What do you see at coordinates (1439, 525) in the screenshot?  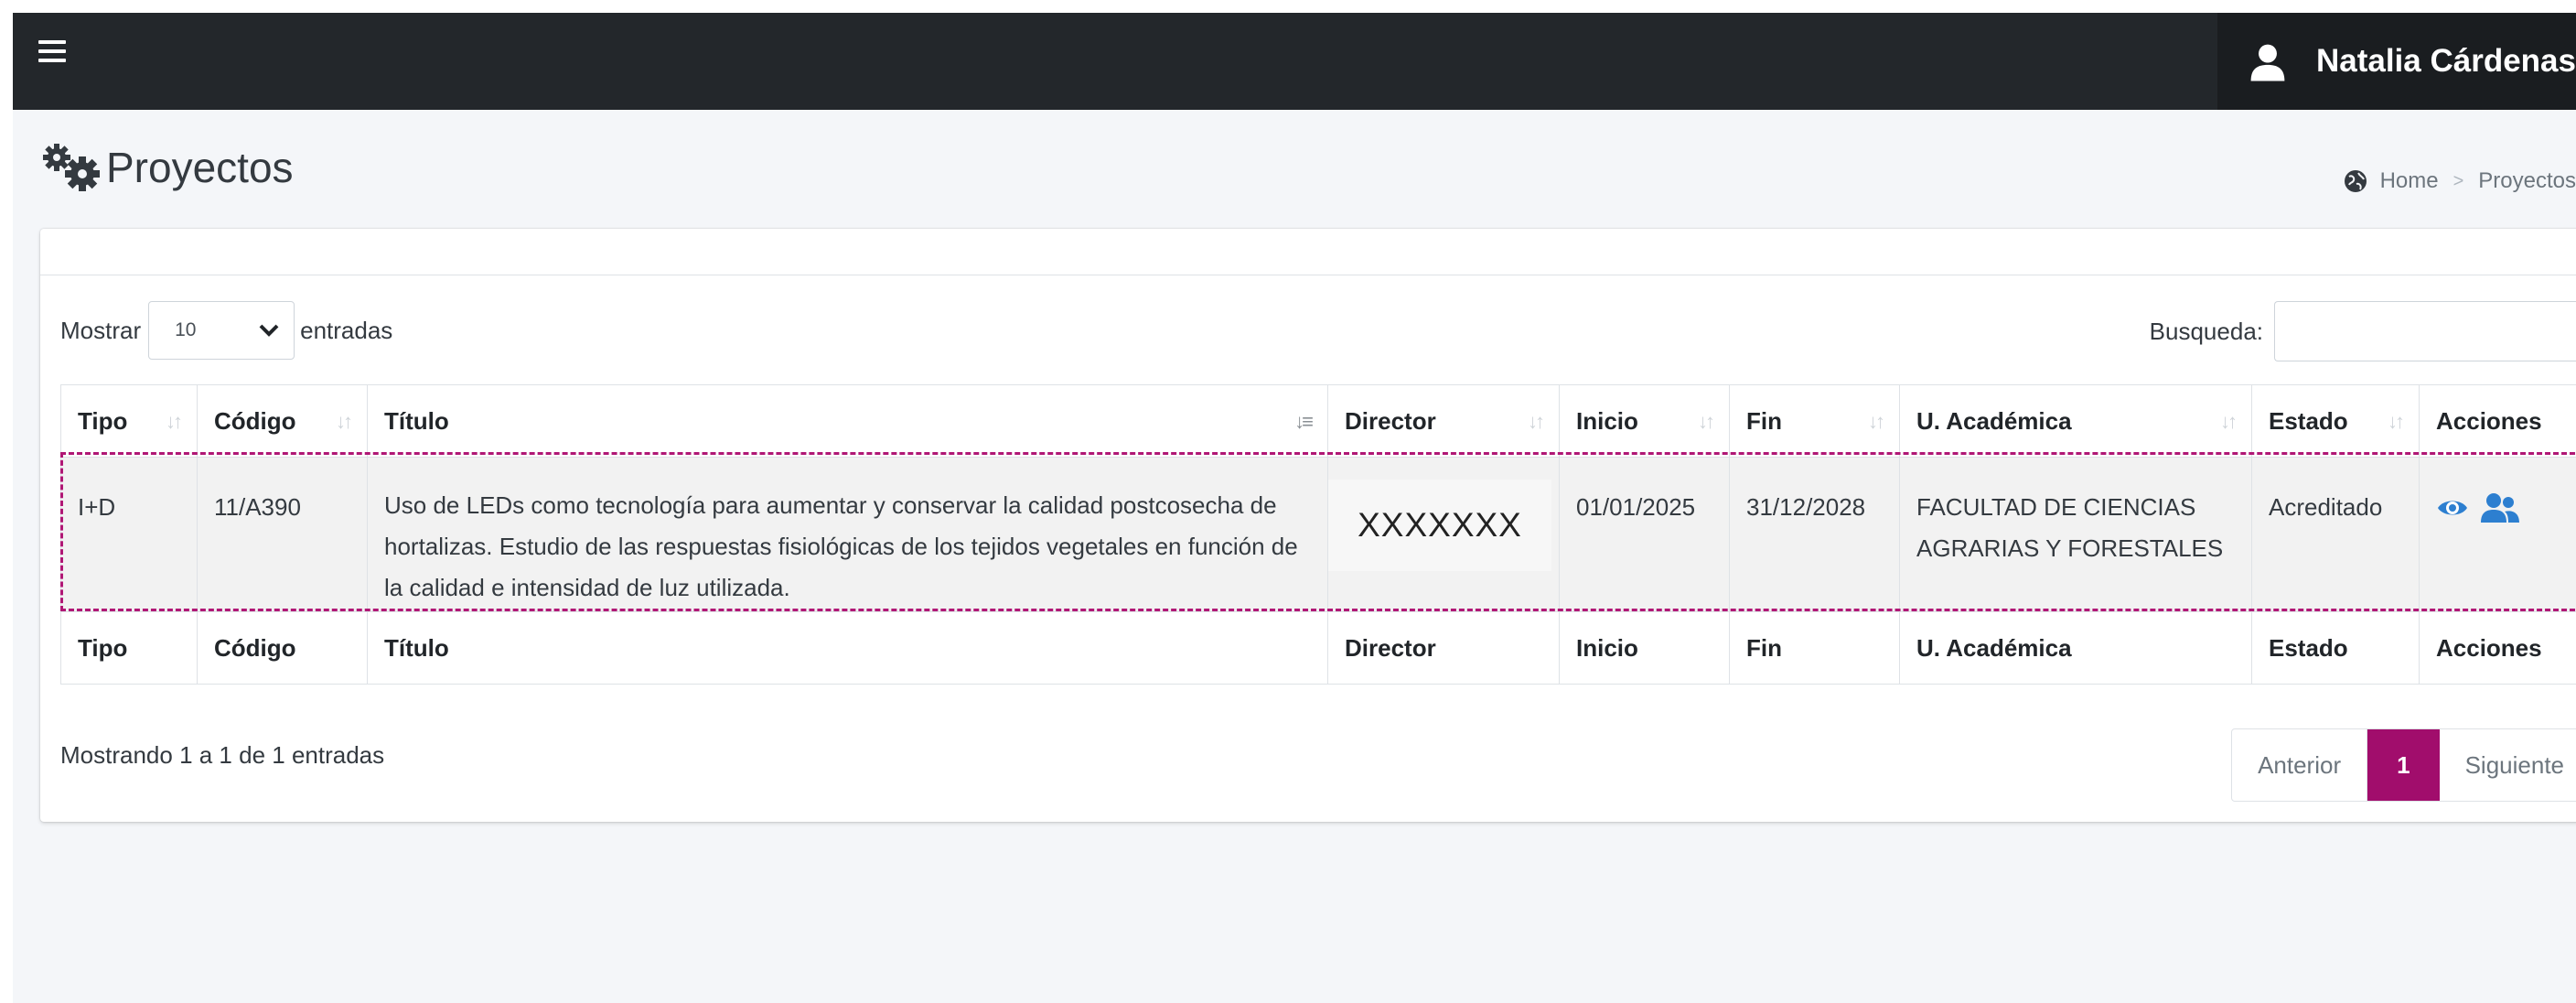 I see `director-name: XXXXXXX` at bounding box center [1439, 525].